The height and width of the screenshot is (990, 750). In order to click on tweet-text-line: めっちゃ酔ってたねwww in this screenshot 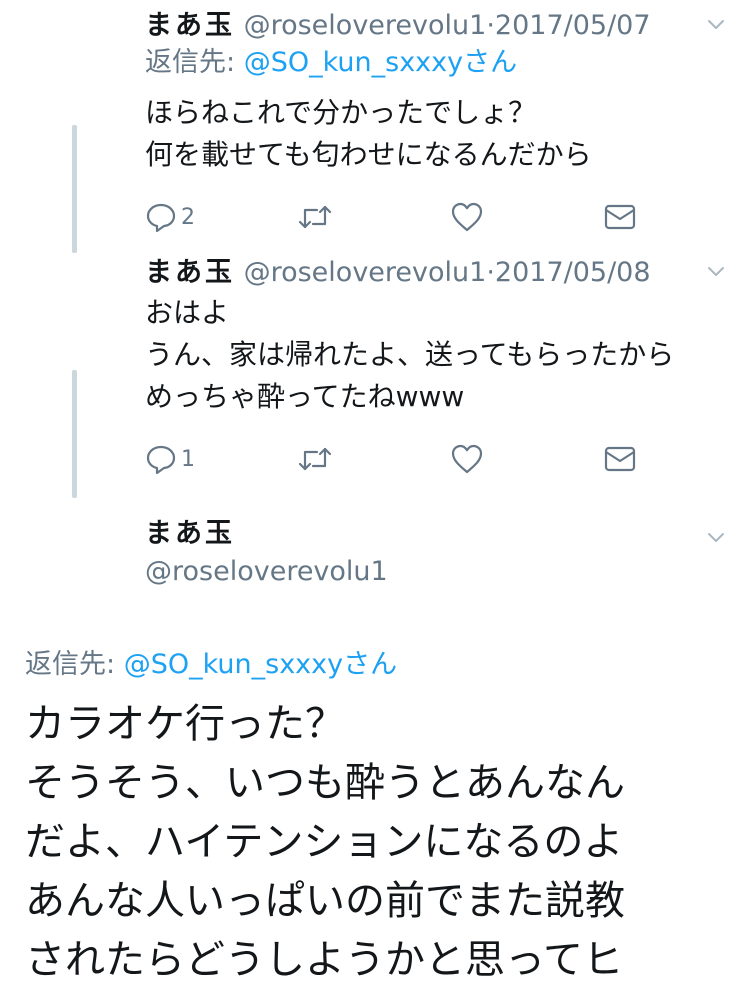, I will do `click(305, 396)`.